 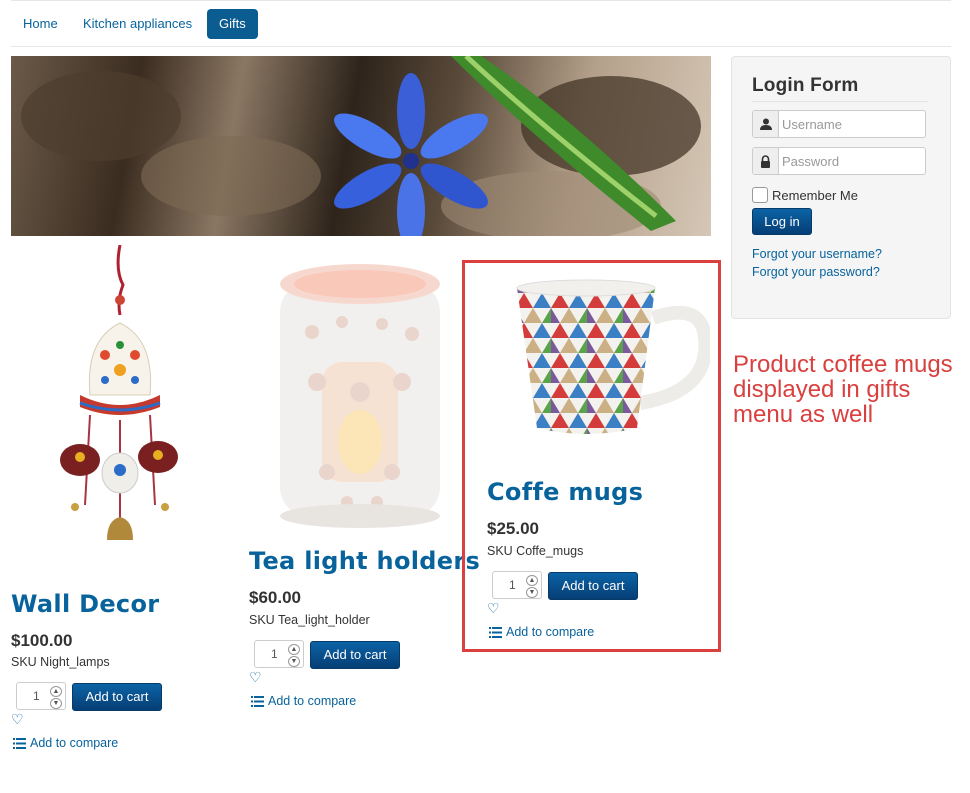 I want to click on username-input, so click(x=852, y=124).